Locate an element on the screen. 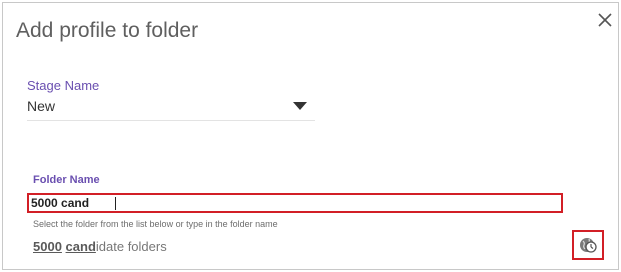 This screenshot has width=621, height=272. stage-name-value: New is located at coordinates (41, 106).